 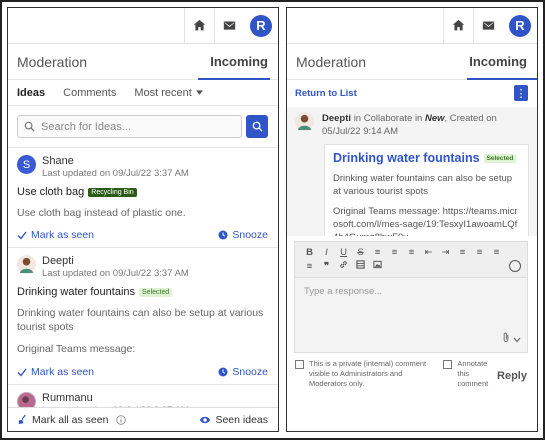 What do you see at coordinates (309, 267) in the screenshot?
I see `justify-button: ≡` at bounding box center [309, 267].